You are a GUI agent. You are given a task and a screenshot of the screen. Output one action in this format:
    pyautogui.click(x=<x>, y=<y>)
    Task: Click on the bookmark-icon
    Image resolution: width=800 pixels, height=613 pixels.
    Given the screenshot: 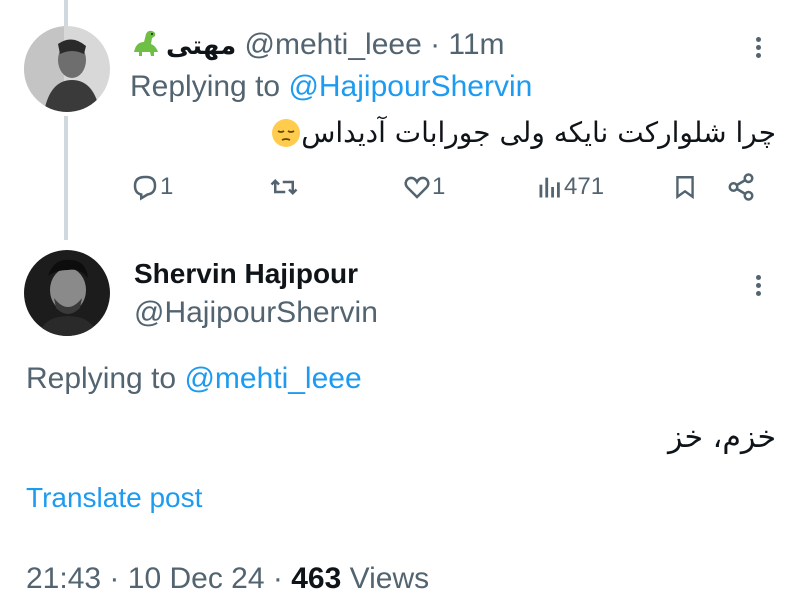 What is the action you would take?
    pyautogui.click(x=685, y=188)
    